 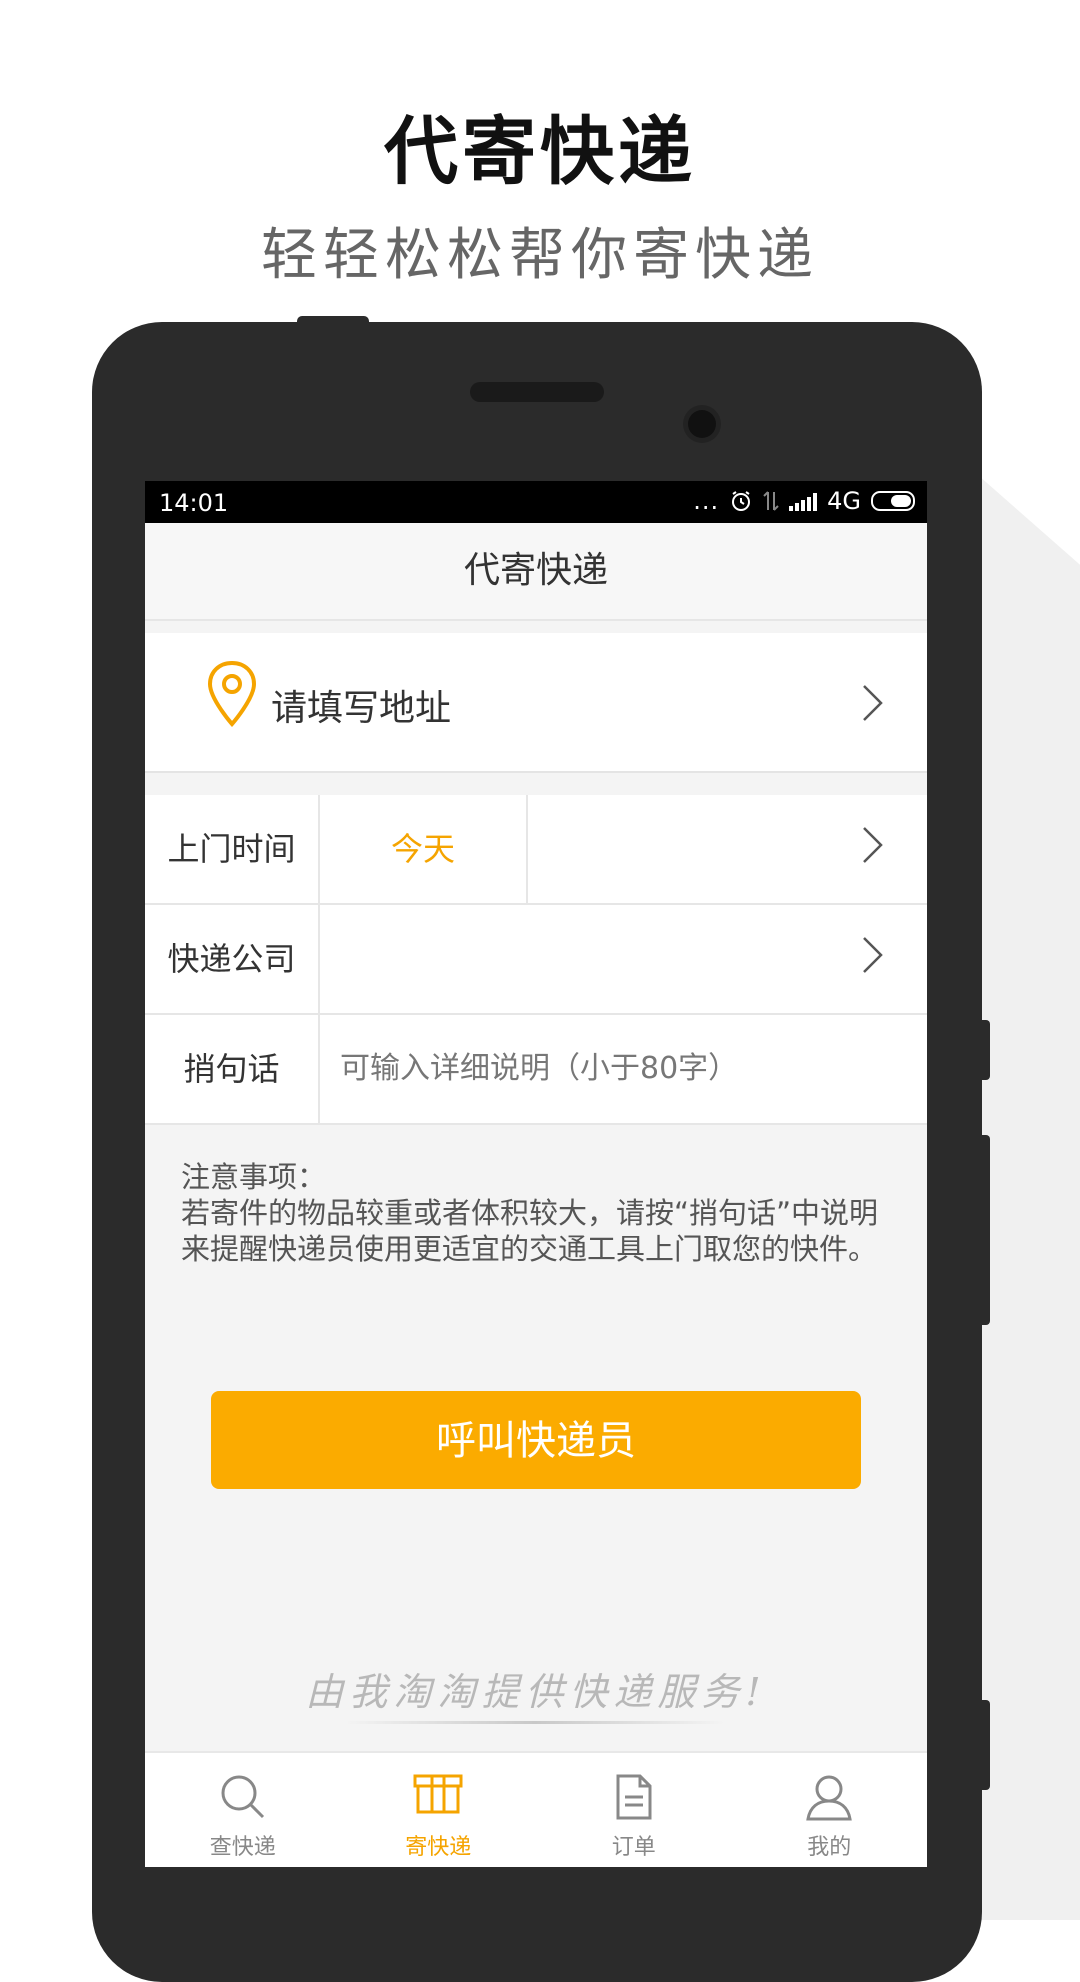 What do you see at coordinates (242, 1797) in the screenshot?
I see `search-icon` at bounding box center [242, 1797].